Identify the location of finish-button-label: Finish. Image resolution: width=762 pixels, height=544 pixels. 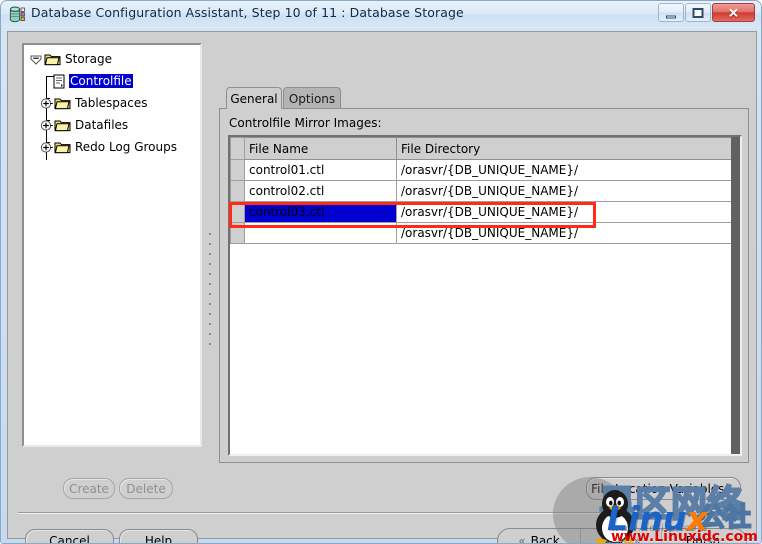
(703, 539).